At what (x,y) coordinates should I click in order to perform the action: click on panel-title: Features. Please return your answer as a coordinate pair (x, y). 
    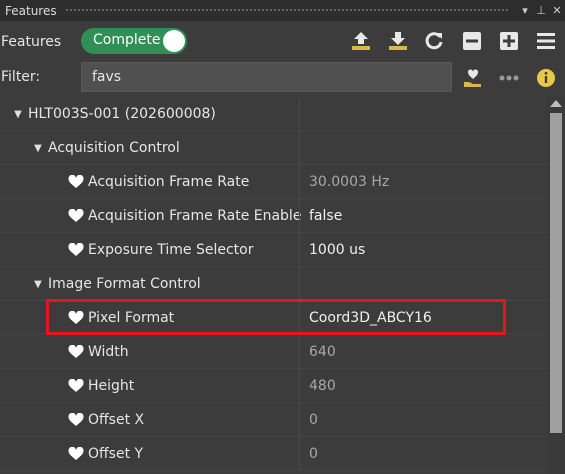
    Looking at the image, I should click on (31, 10).